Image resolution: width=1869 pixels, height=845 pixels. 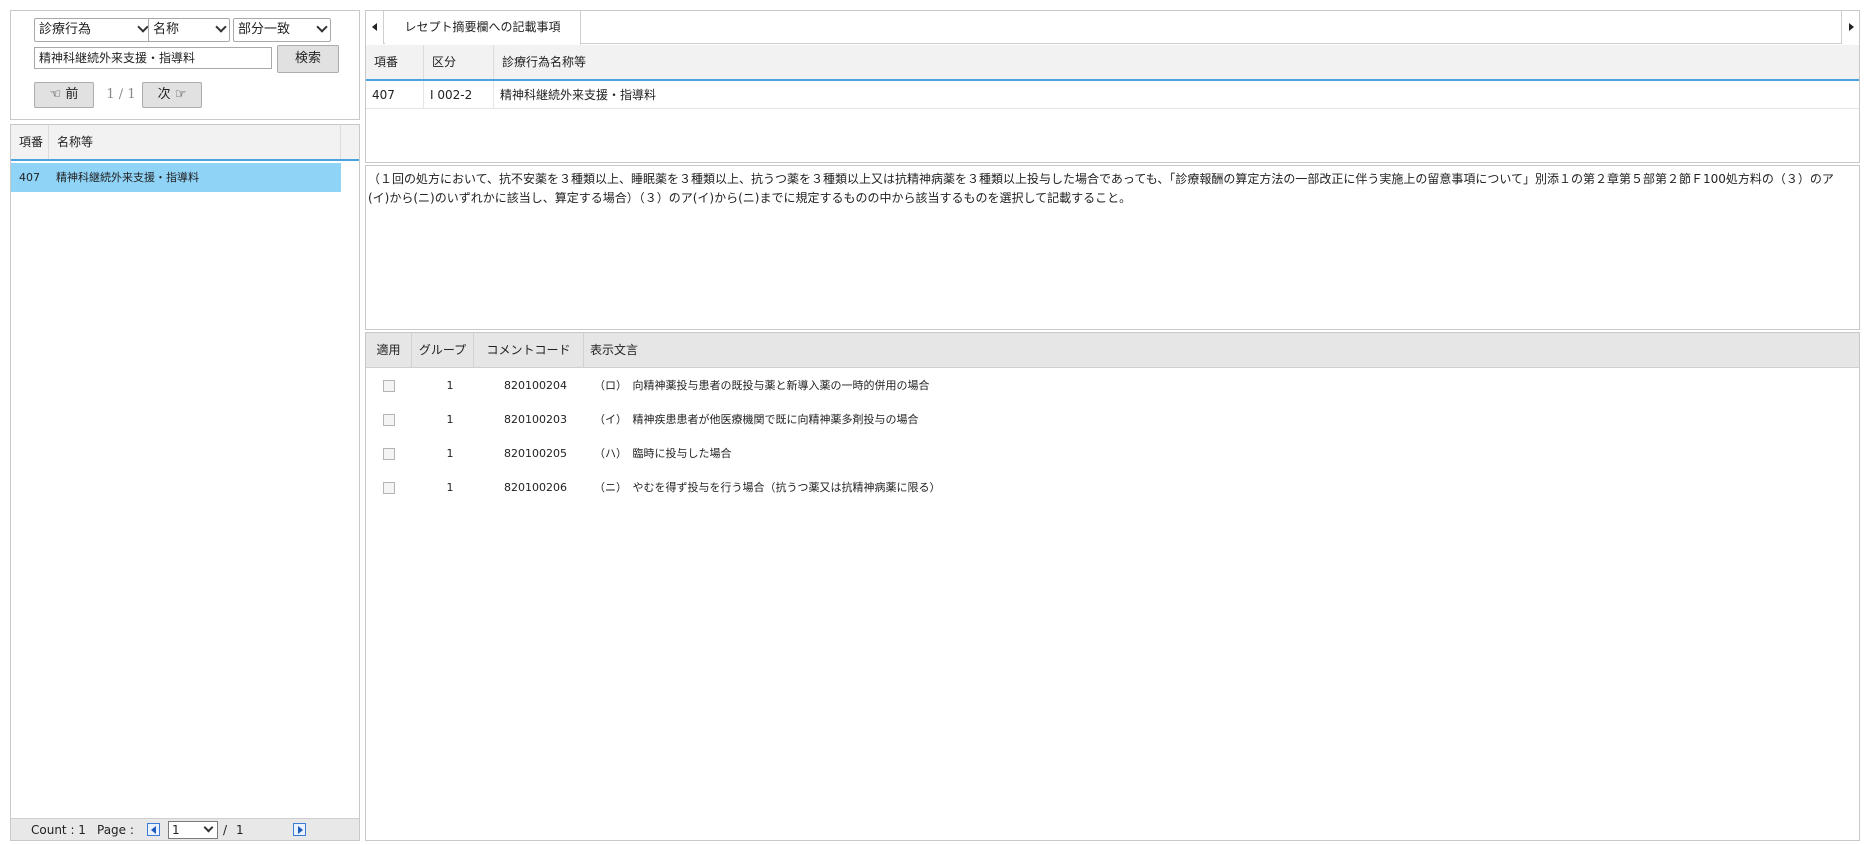 What do you see at coordinates (644, 62) in the screenshot?
I see `header-item-name: 診療行為名称等` at bounding box center [644, 62].